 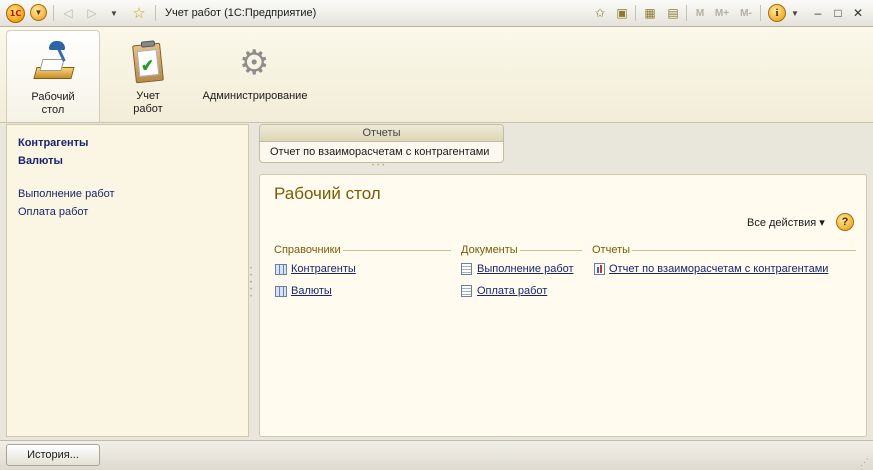 I want to click on catalog-currencies-link: Валюты, so click(x=303, y=291).